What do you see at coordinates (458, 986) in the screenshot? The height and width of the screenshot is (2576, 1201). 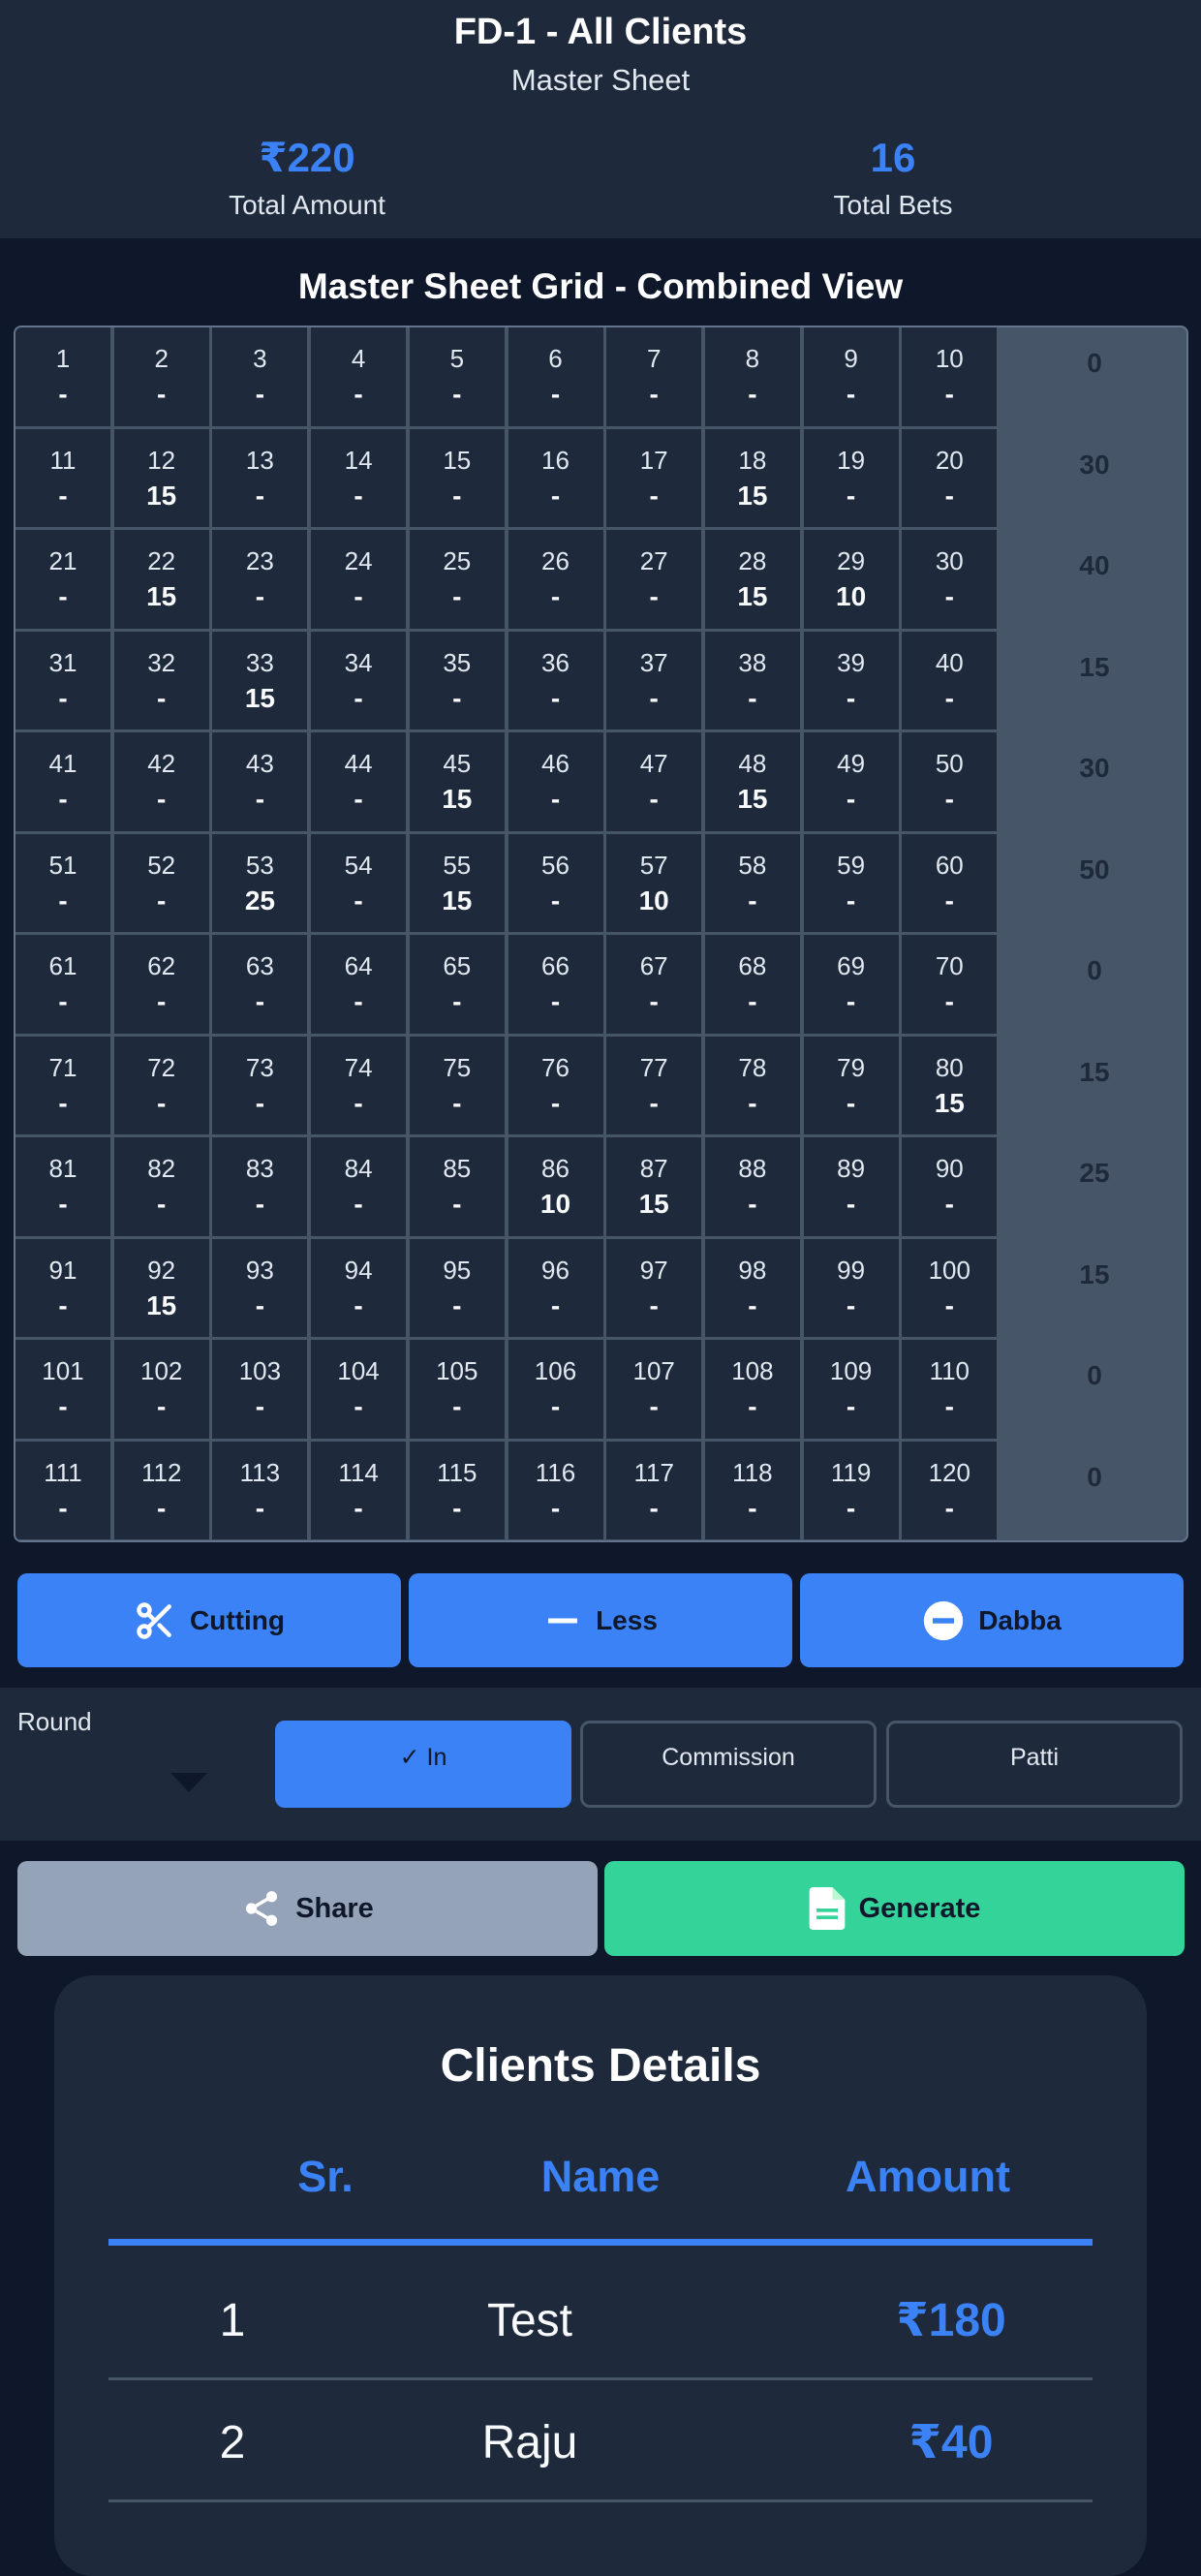 I see `grid-cell: 65 -` at bounding box center [458, 986].